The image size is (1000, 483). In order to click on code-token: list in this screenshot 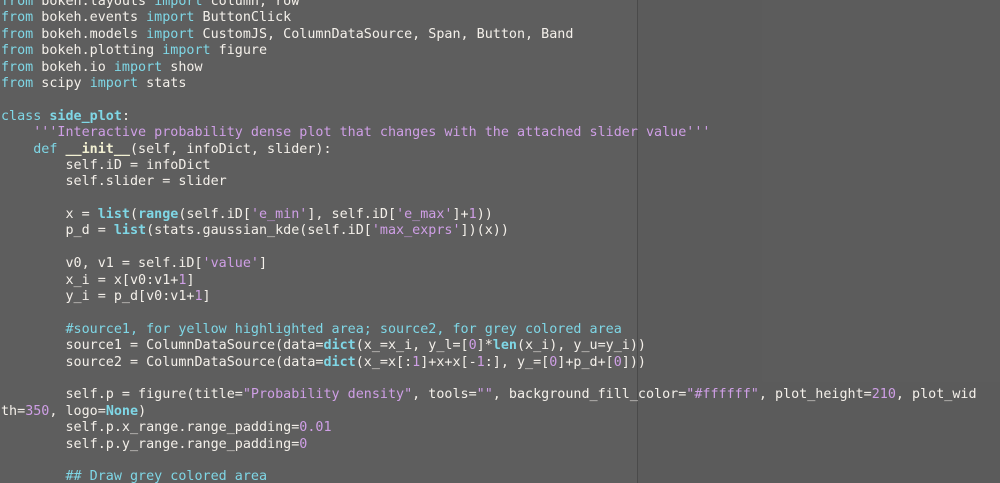, I will do `click(113, 215)`.